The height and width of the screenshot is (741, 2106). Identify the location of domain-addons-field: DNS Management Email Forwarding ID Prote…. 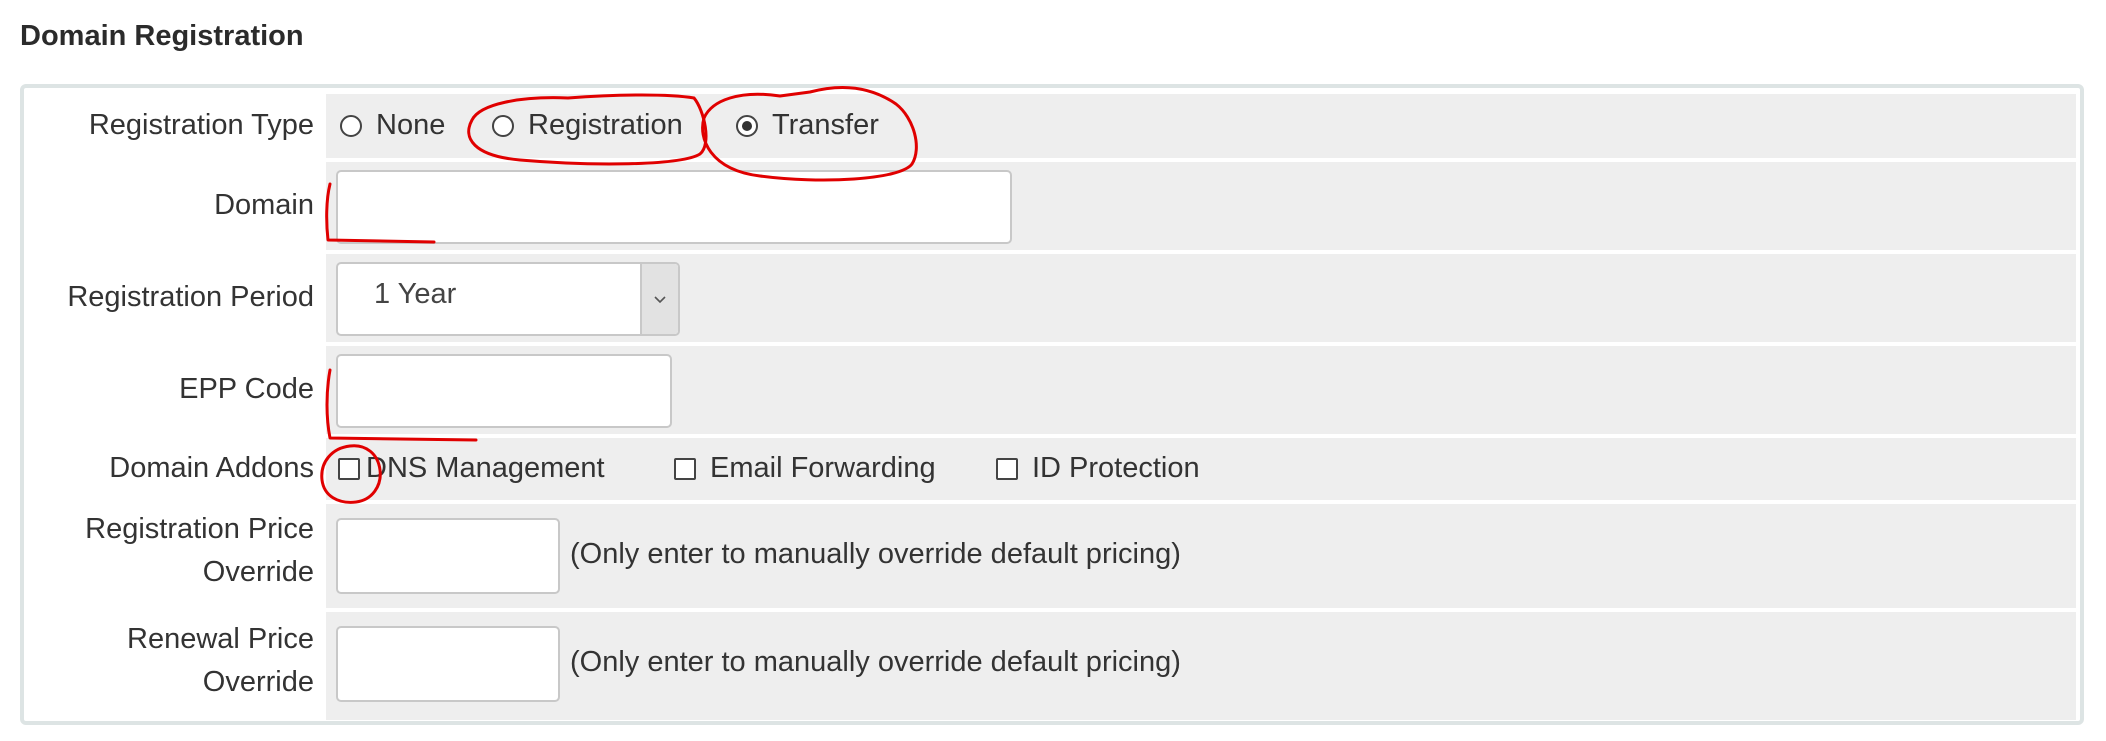
(1201, 469).